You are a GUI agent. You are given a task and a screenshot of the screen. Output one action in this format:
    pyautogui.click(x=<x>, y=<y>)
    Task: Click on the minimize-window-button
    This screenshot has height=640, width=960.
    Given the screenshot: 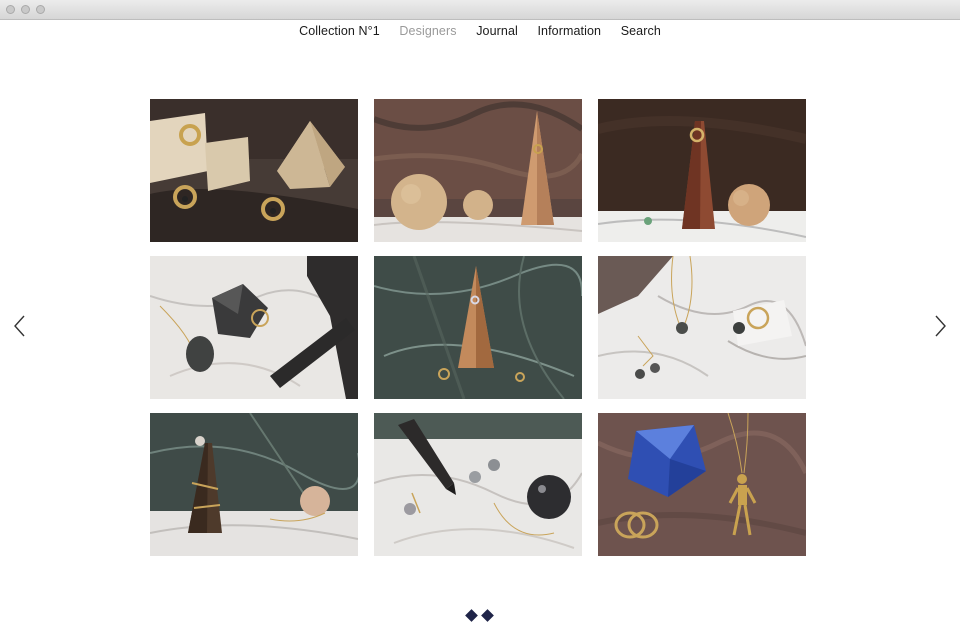 What is the action you would take?
    pyautogui.click(x=25, y=9)
    